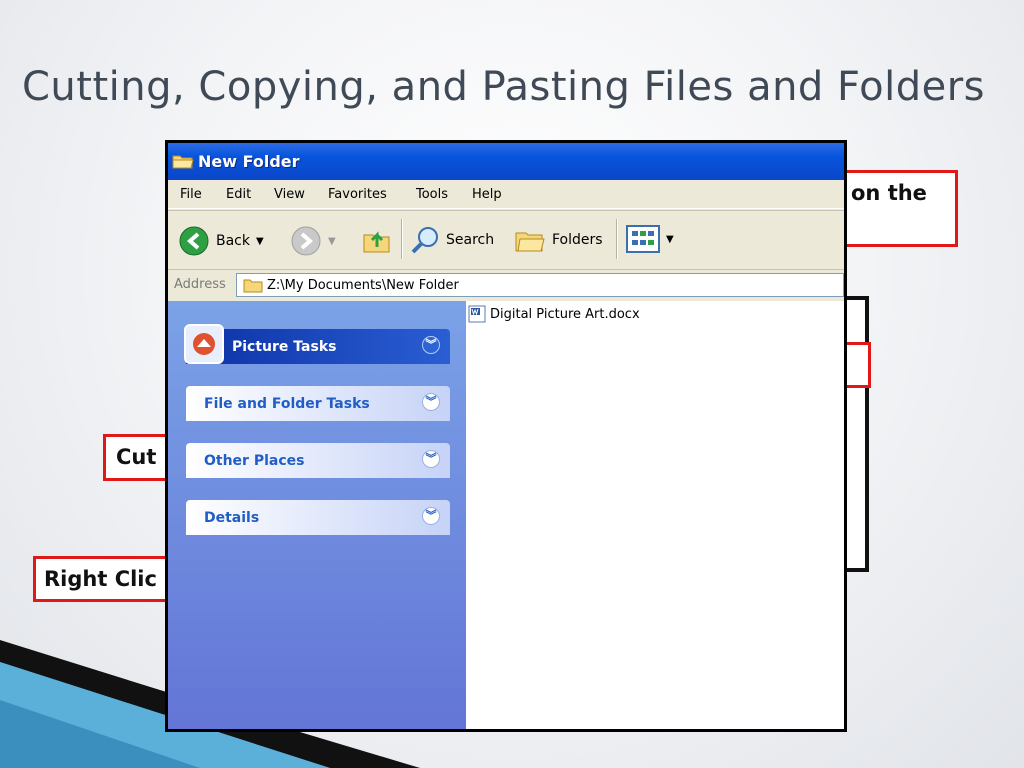 This screenshot has width=1024, height=768. Describe the element at coordinates (530, 242) in the screenshot. I see `folders-icon` at that location.